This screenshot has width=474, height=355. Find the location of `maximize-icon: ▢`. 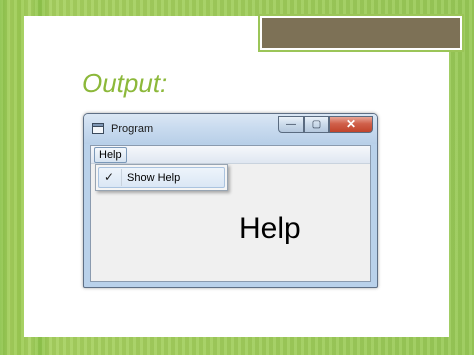

maximize-icon: ▢ is located at coordinates (316, 124).